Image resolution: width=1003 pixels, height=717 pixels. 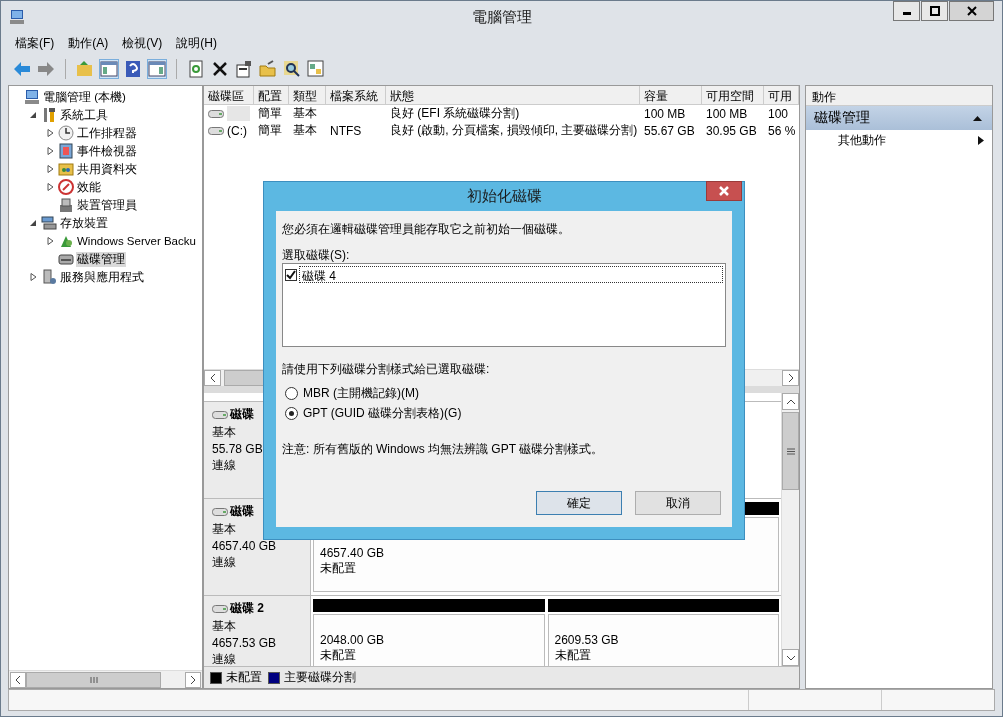 I want to click on table-cell: 良好 (啟動, 分頁檔案, 損毀傾印, 主要磁碟分割), so click(x=514, y=130).